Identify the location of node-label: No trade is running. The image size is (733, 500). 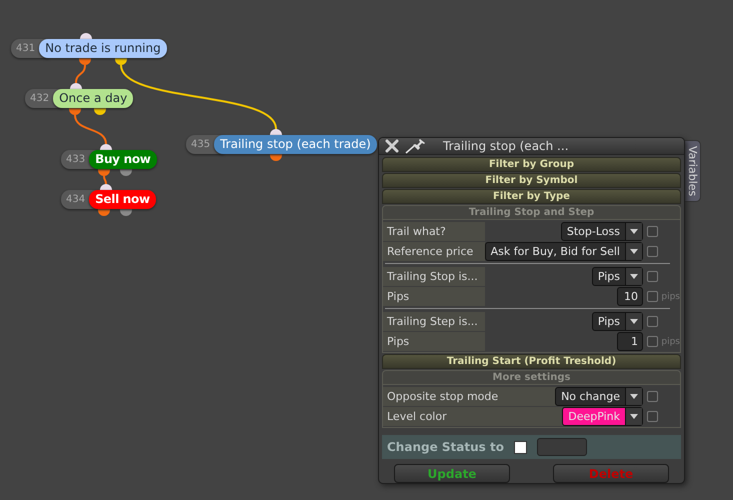
(103, 48).